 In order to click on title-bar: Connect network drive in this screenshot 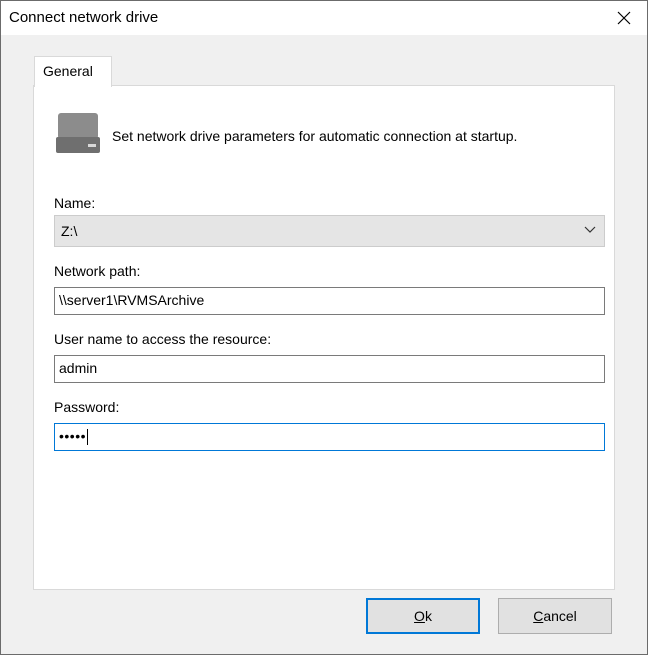, I will do `click(324, 18)`.